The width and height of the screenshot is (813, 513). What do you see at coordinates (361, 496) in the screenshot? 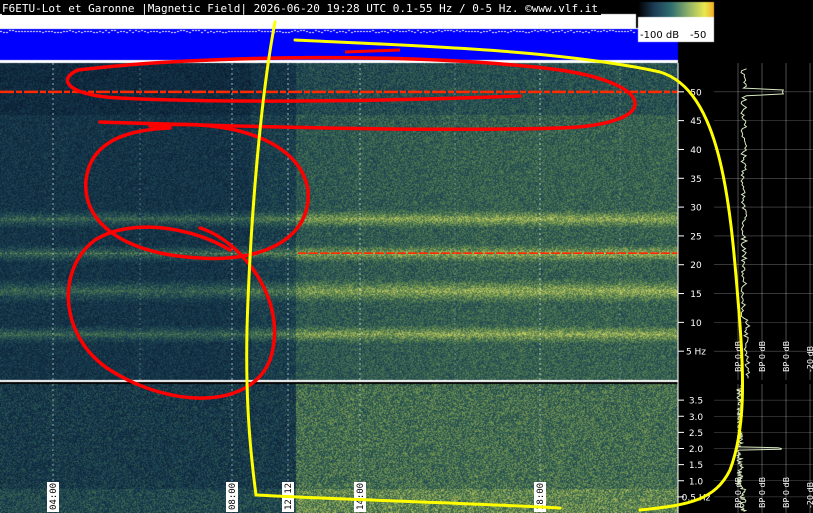
I see `time-tick-label: 14:00` at bounding box center [361, 496].